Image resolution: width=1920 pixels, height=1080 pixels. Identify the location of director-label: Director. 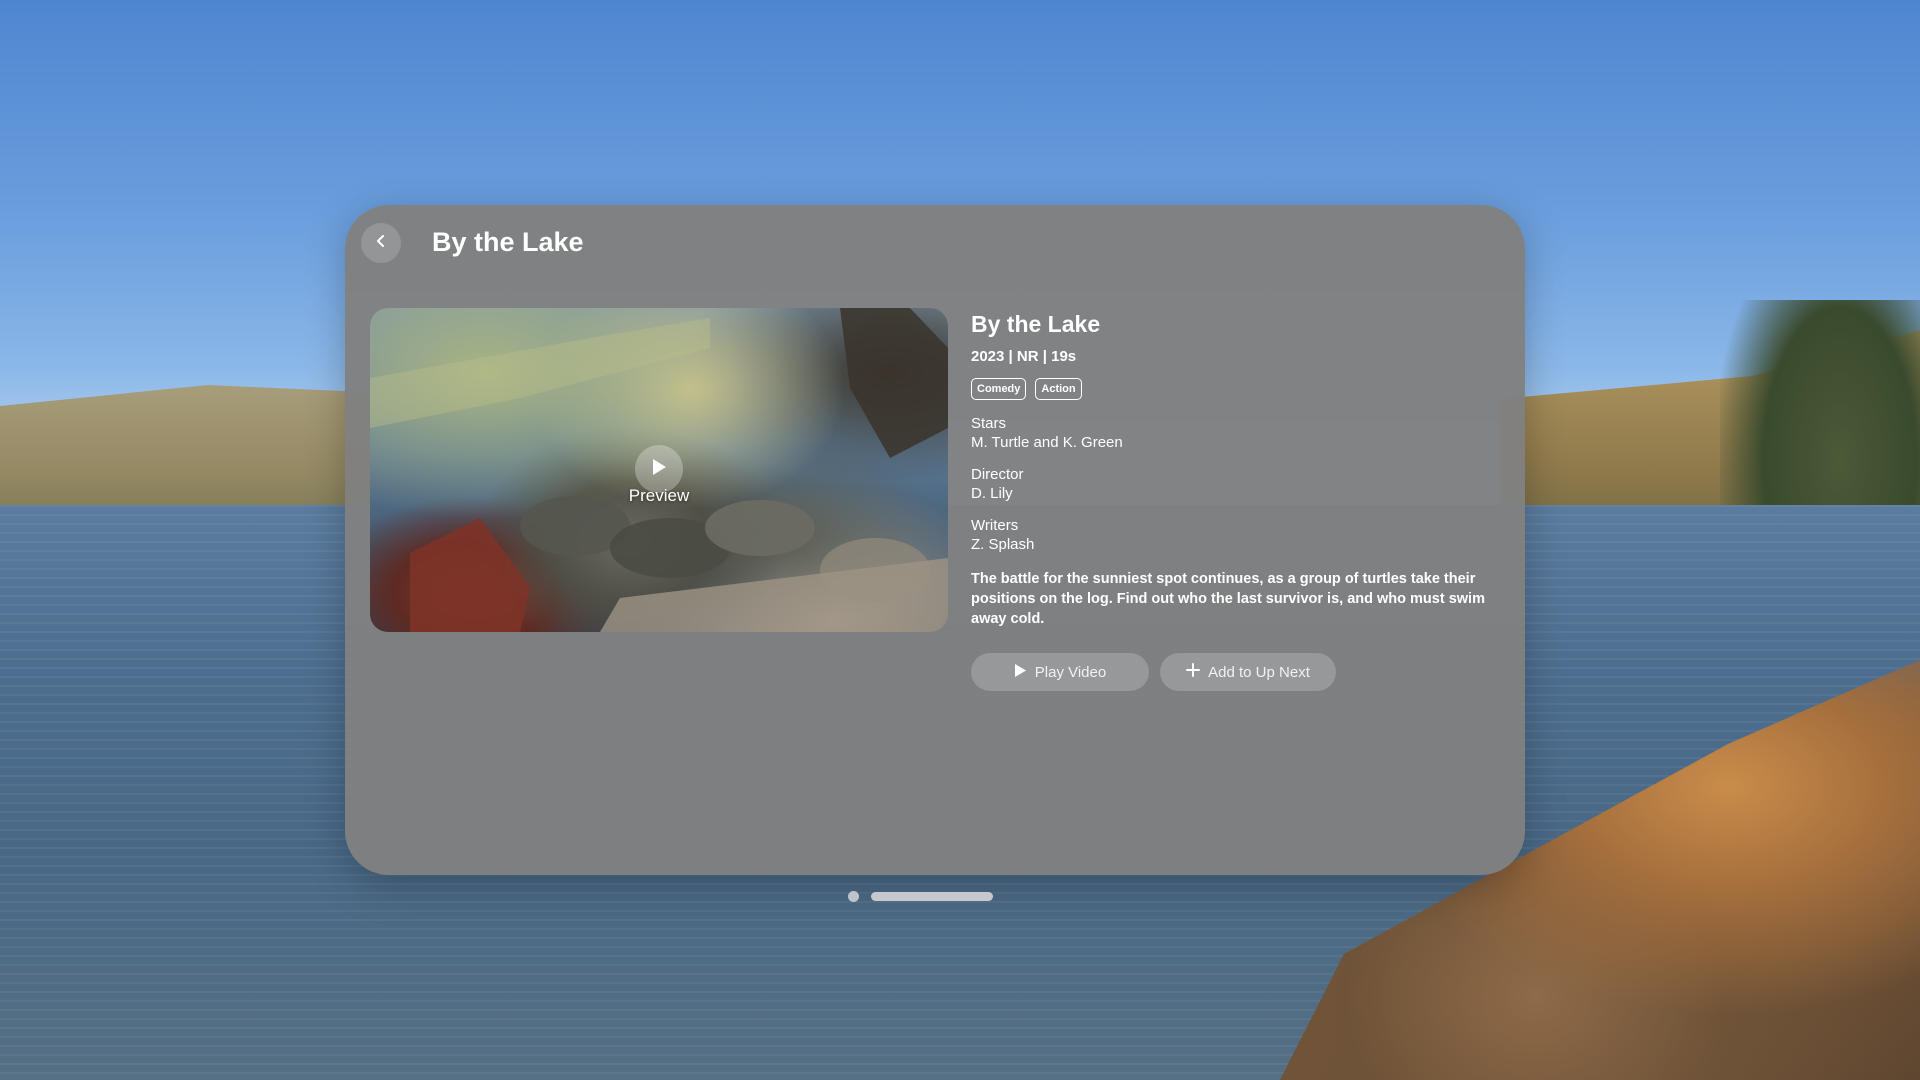
(997, 474).